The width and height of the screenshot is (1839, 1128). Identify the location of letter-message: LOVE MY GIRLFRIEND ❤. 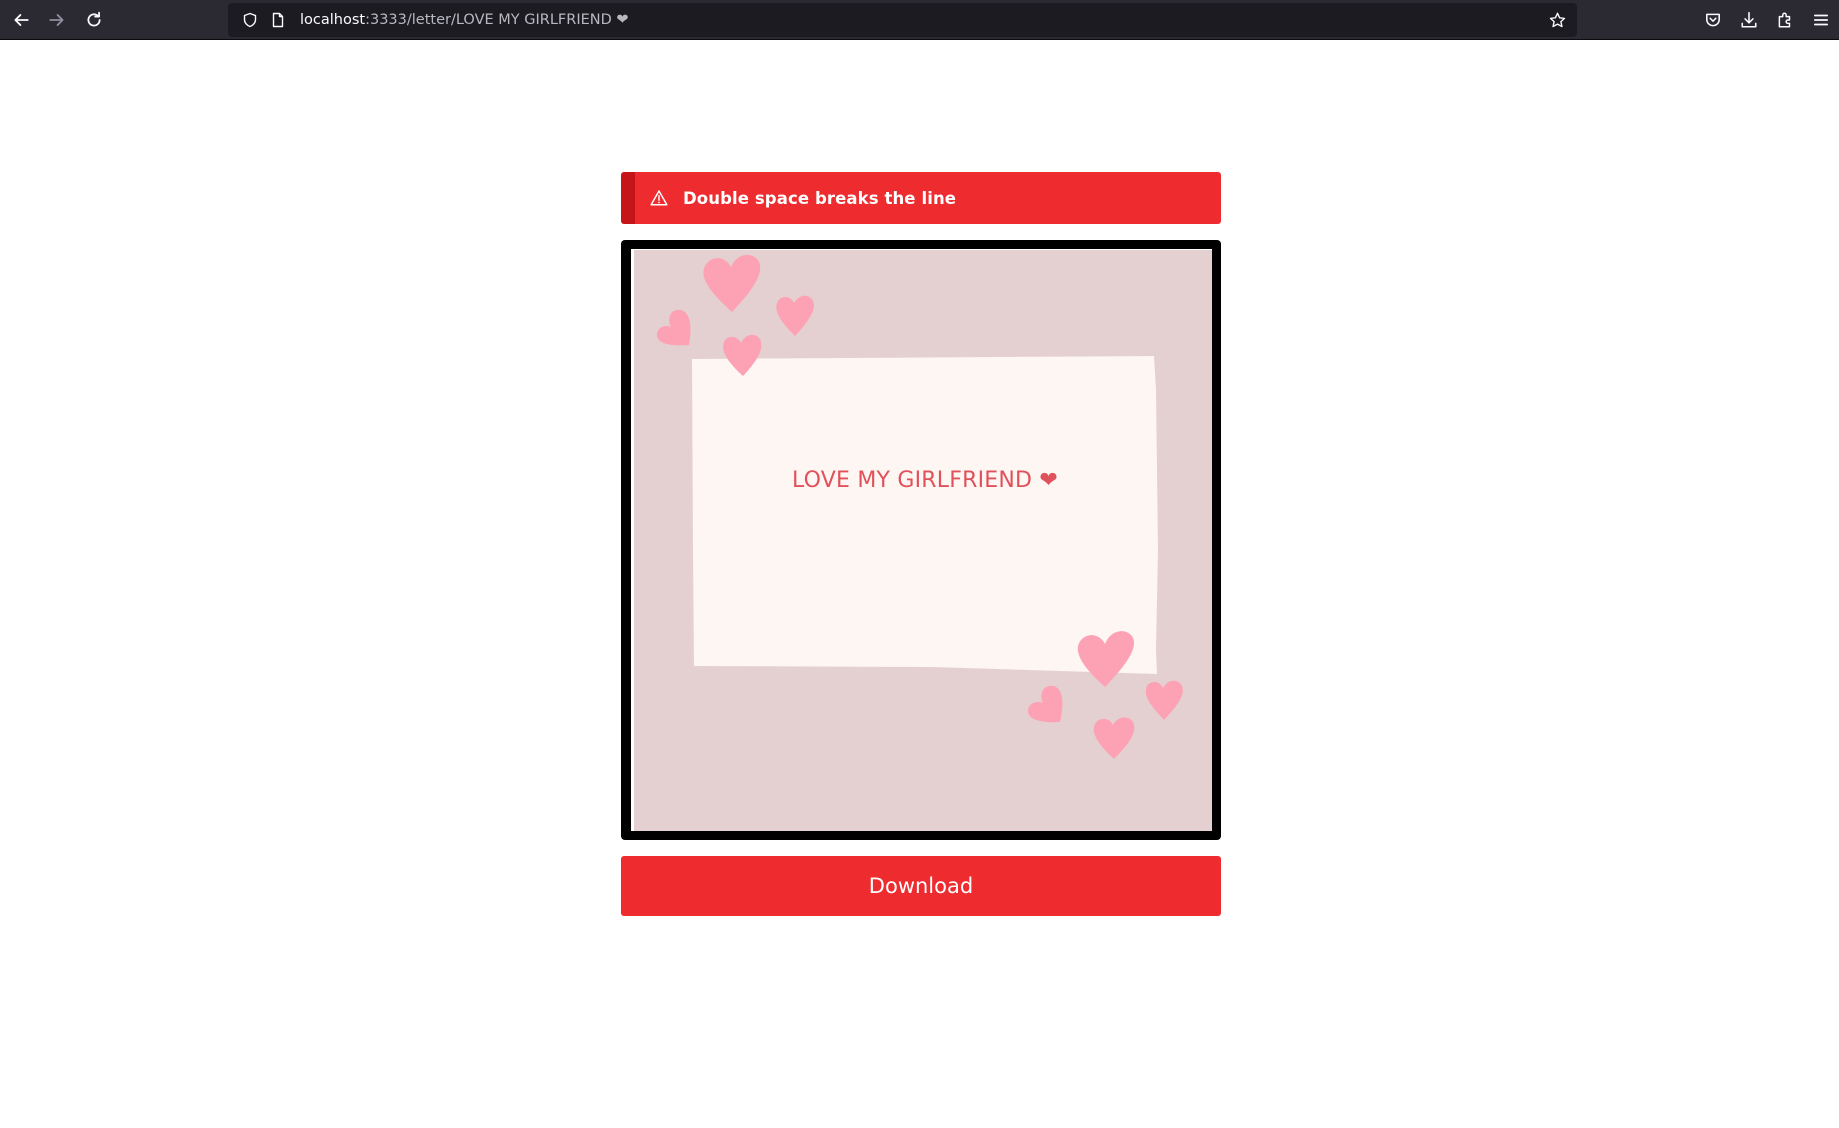
(925, 480).